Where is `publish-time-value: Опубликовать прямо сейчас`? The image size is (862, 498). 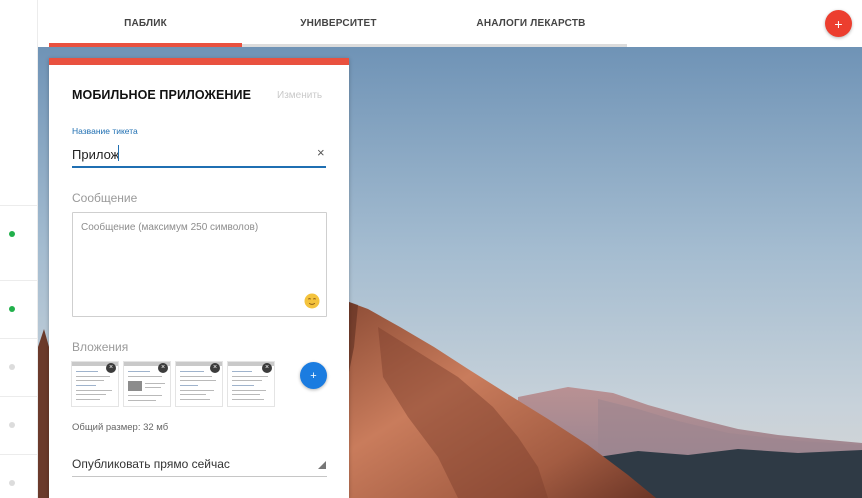
publish-time-value: Опубликовать прямо сейчас is located at coordinates (151, 464).